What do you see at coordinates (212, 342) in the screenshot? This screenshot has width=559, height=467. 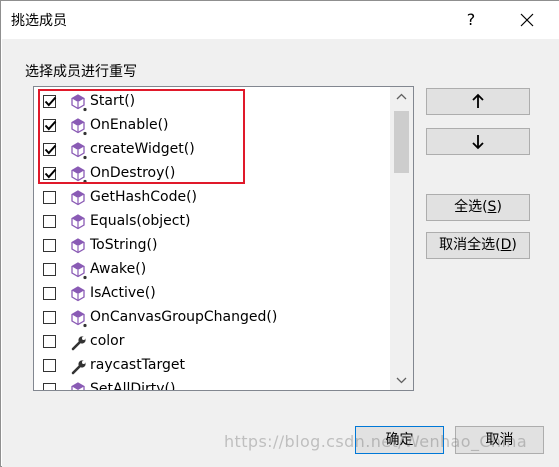 I see `member-row: color` at bounding box center [212, 342].